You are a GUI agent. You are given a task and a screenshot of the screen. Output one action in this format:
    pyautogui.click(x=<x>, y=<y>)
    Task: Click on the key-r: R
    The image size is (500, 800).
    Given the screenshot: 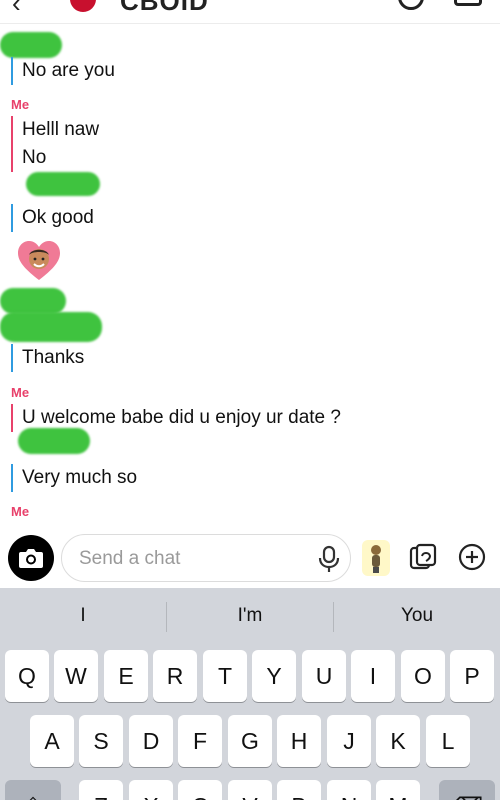 What is the action you would take?
    pyautogui.click(x=175, y=676)
    